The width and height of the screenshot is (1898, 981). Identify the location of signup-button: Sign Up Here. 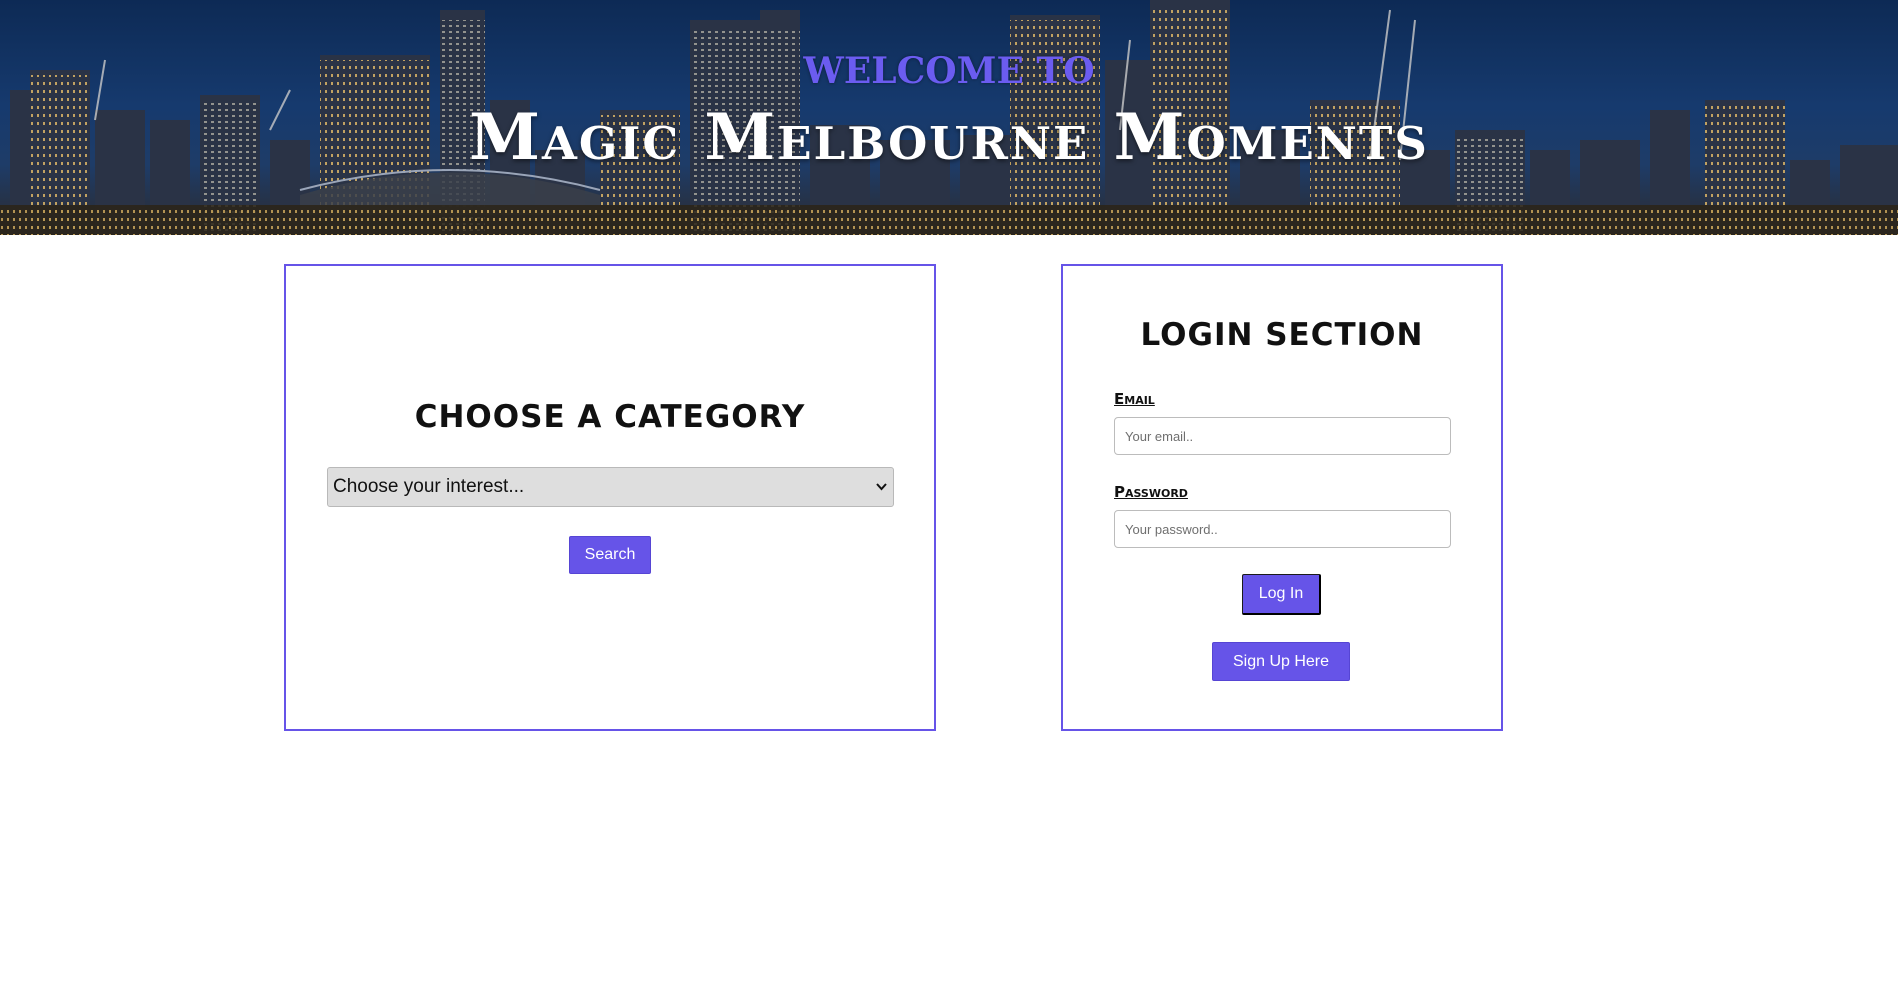
(1281, 661).